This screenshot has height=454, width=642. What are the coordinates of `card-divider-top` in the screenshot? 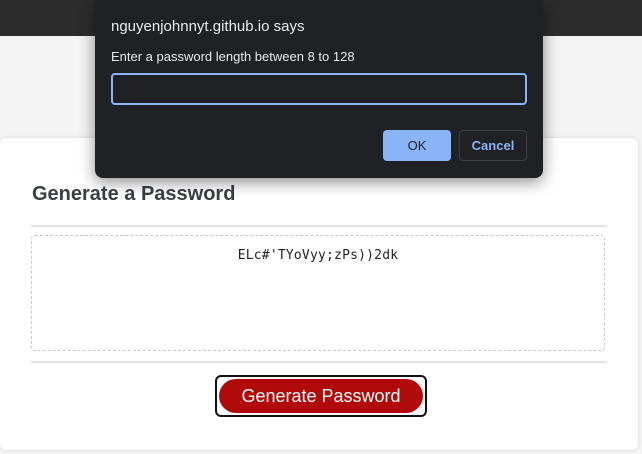 It's located at (319, 226).